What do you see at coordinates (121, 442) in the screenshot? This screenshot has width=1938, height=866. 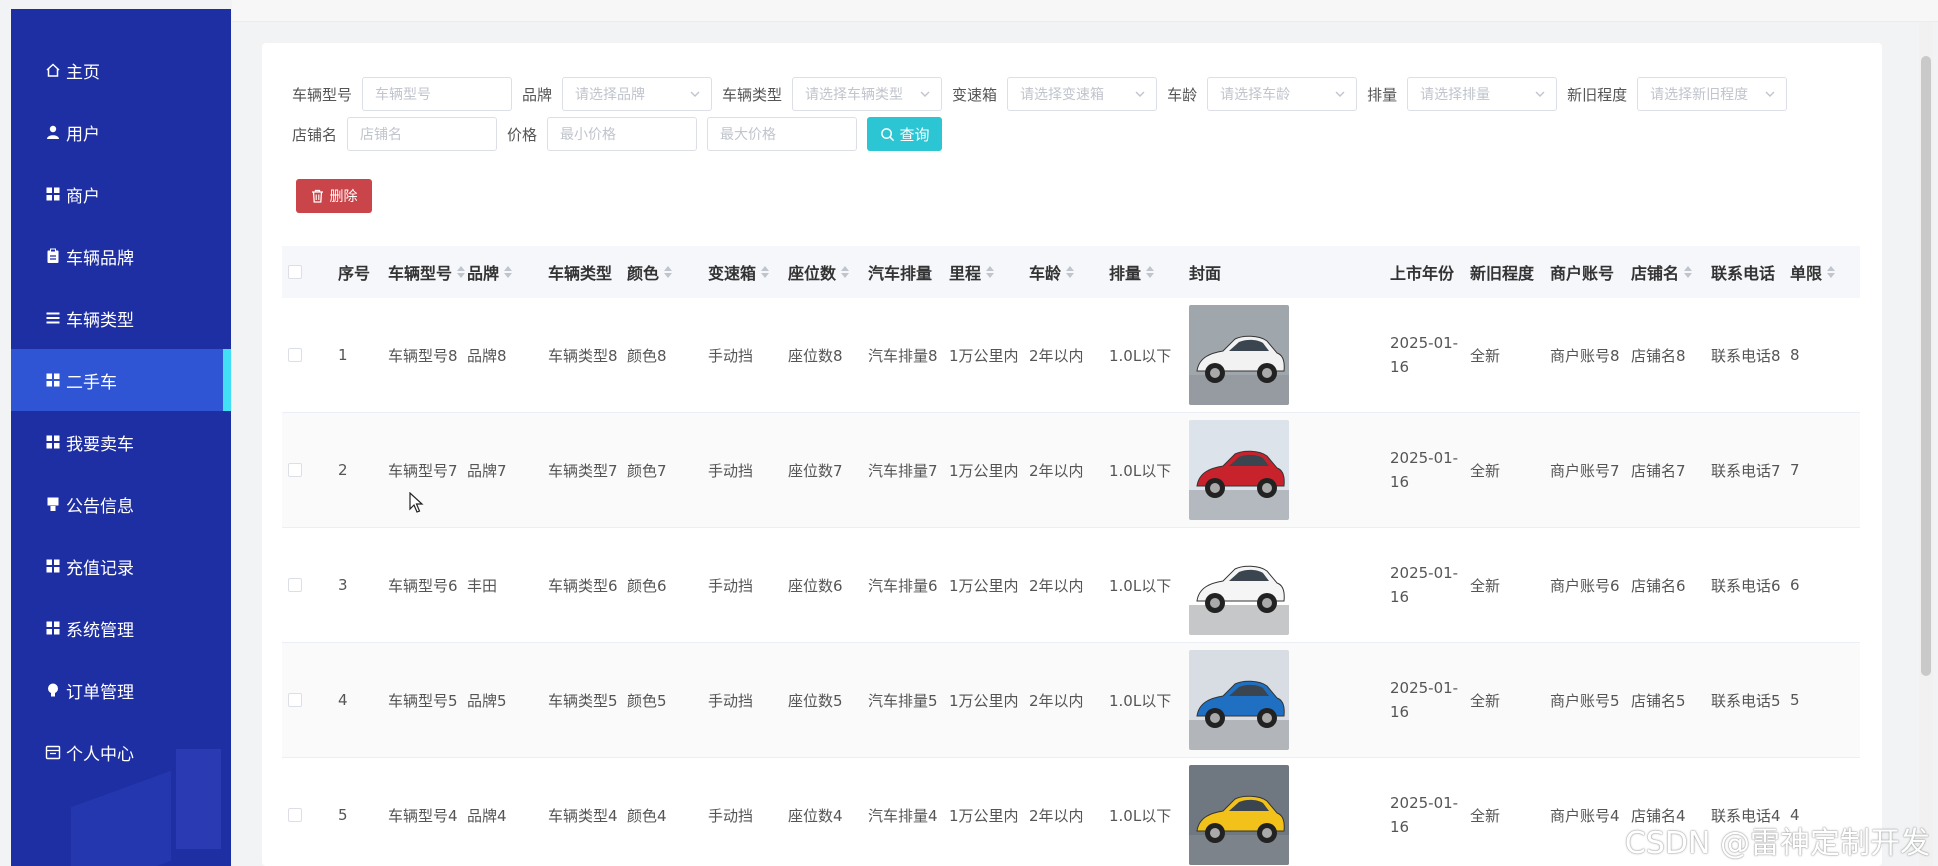 I see `sidebar-item-7: 我要卖车` at bounding box center [121, 442].